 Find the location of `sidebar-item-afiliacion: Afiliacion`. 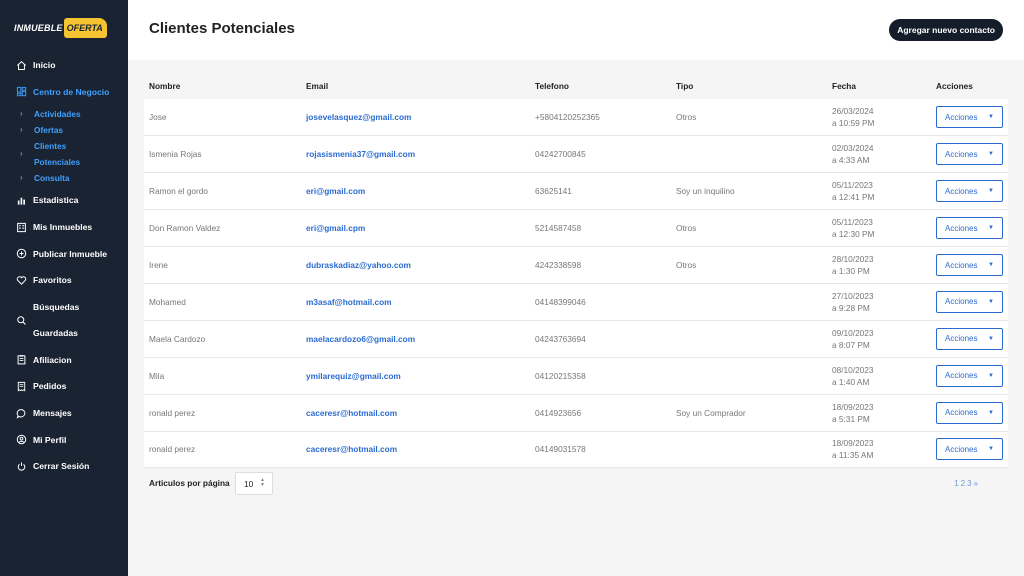

sidebar-item-afiliacion: Afiliacion is located at coordinates (64, 360).